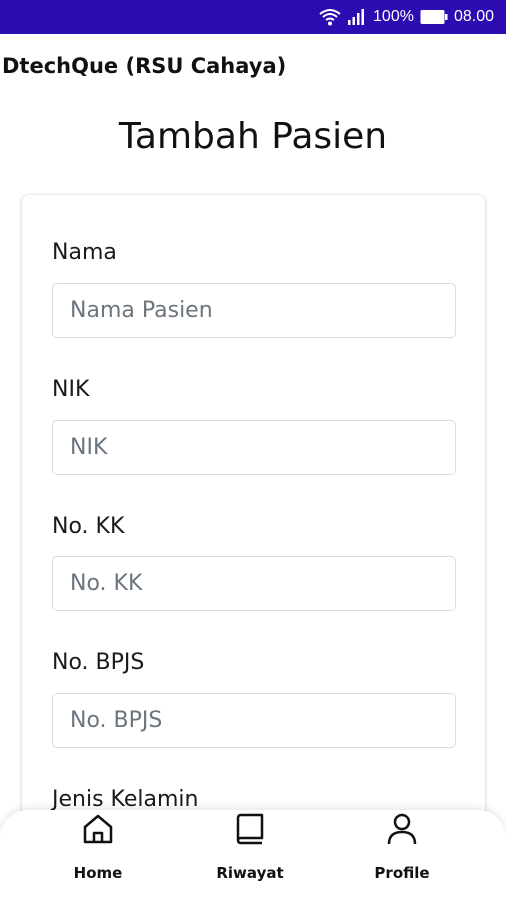  I want to click on no-bpjs-input, so click(254, 720).